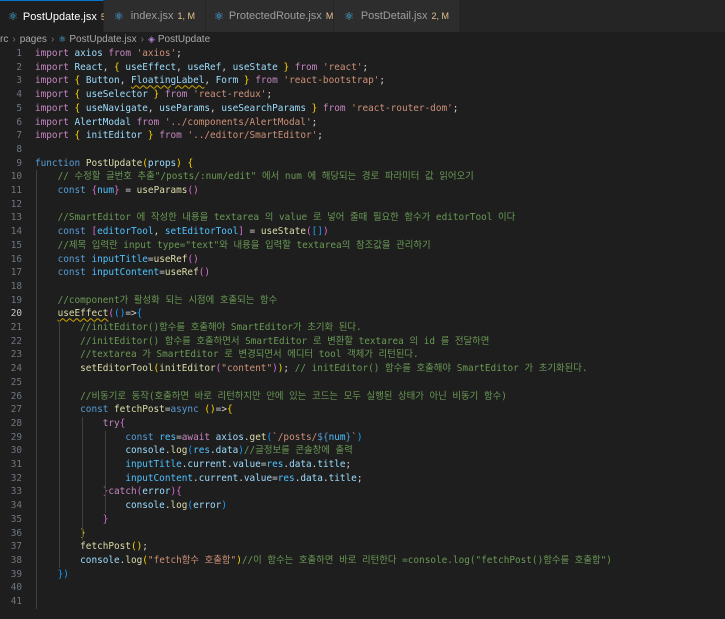 The height and width of the screenshot is (619, 725). I want to click on code-line: 33 }catch(error){, so click(362, 492).